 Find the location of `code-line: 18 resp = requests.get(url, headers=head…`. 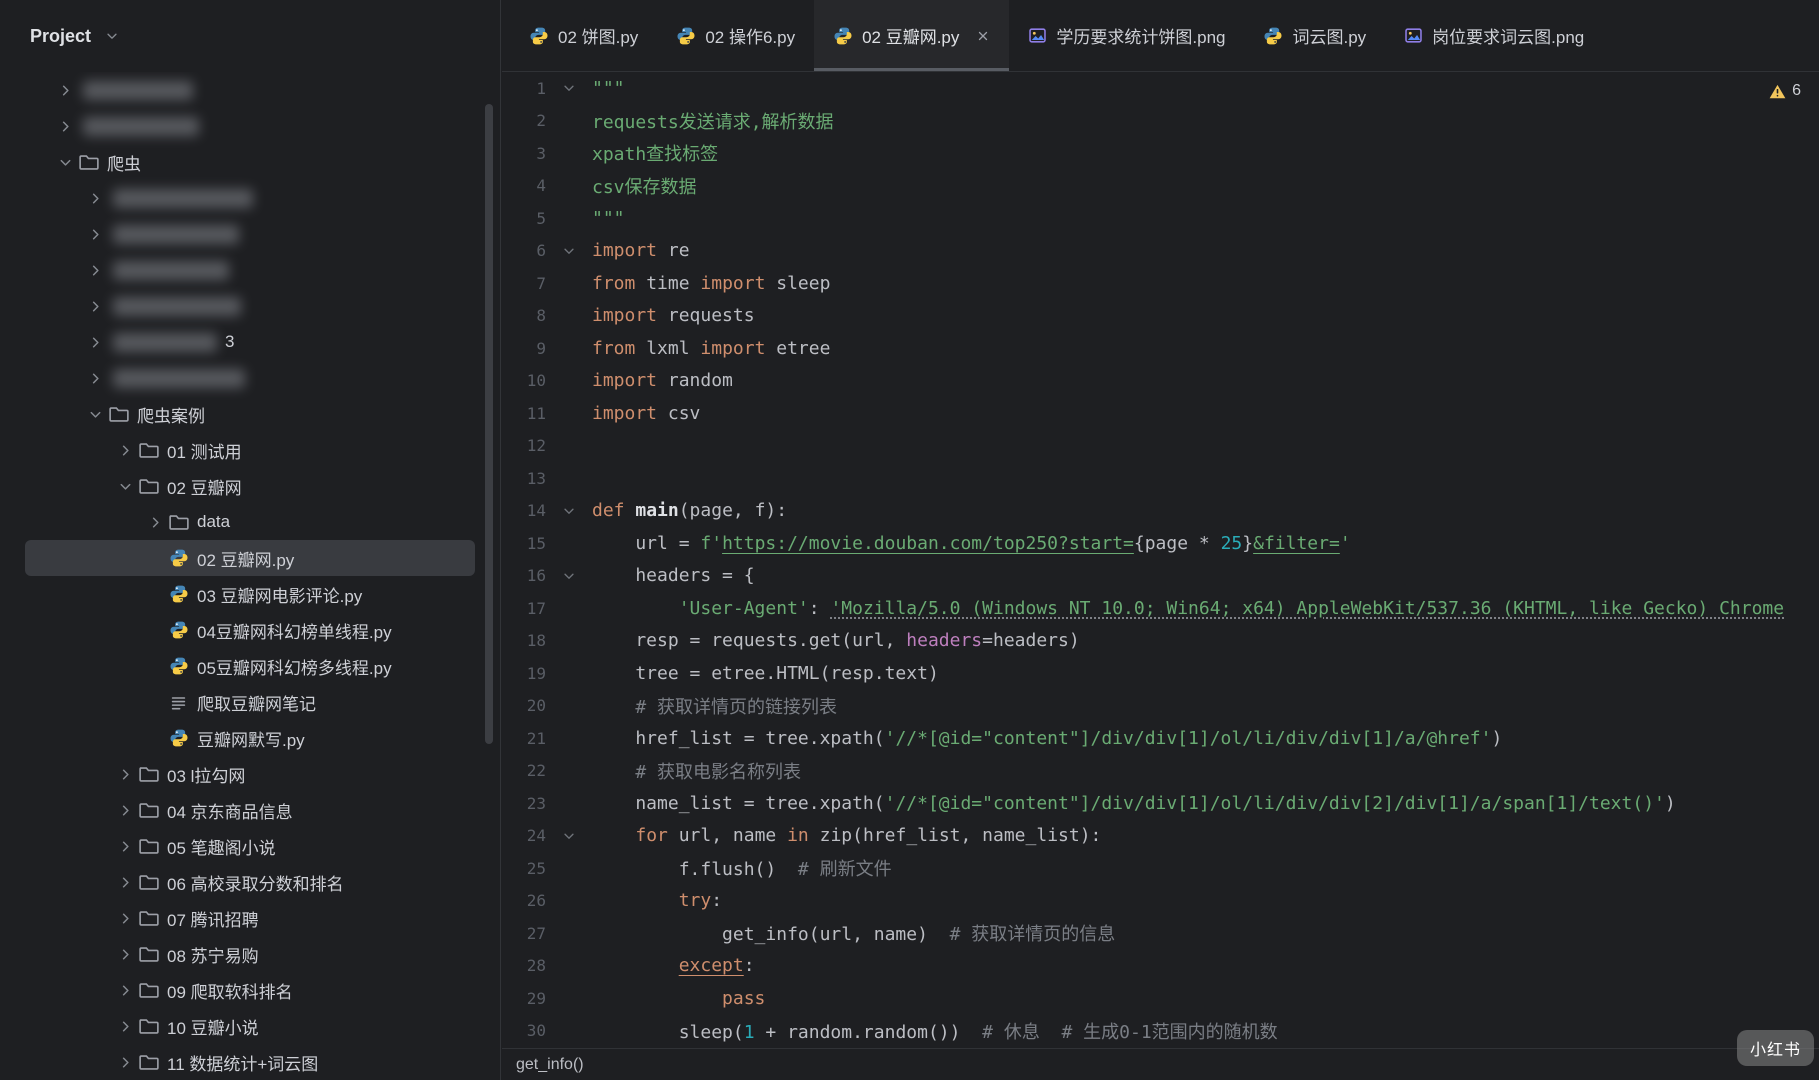

code-line: 18 resp = requests.get(url, headers=head… is located at coordinates (1160, 641).